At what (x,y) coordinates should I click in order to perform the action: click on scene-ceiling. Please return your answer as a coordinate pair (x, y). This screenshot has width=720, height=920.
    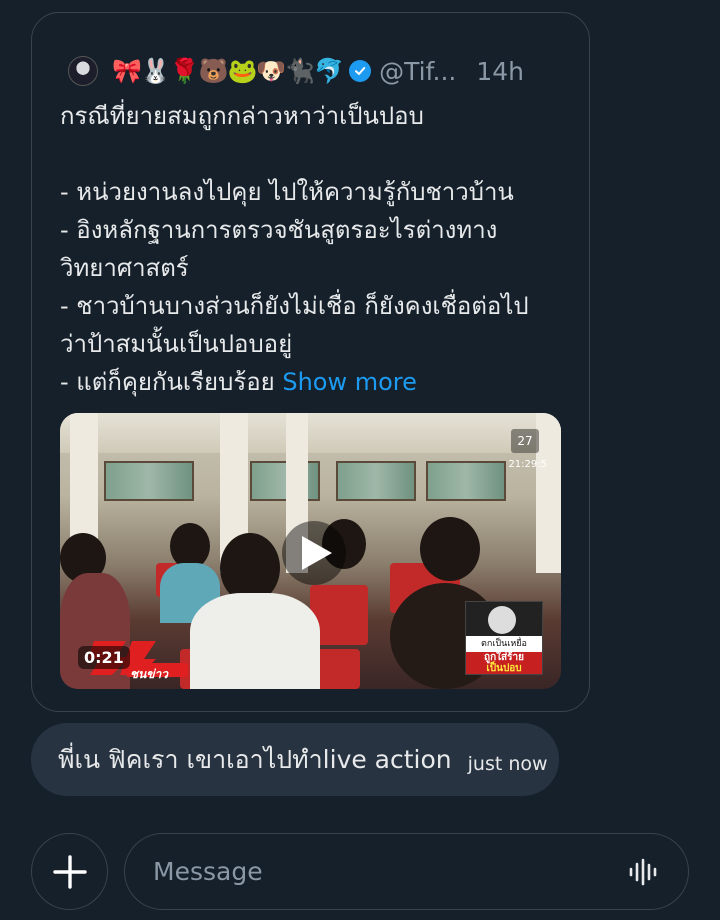
    Looking at the image, I should click on (310, 433).